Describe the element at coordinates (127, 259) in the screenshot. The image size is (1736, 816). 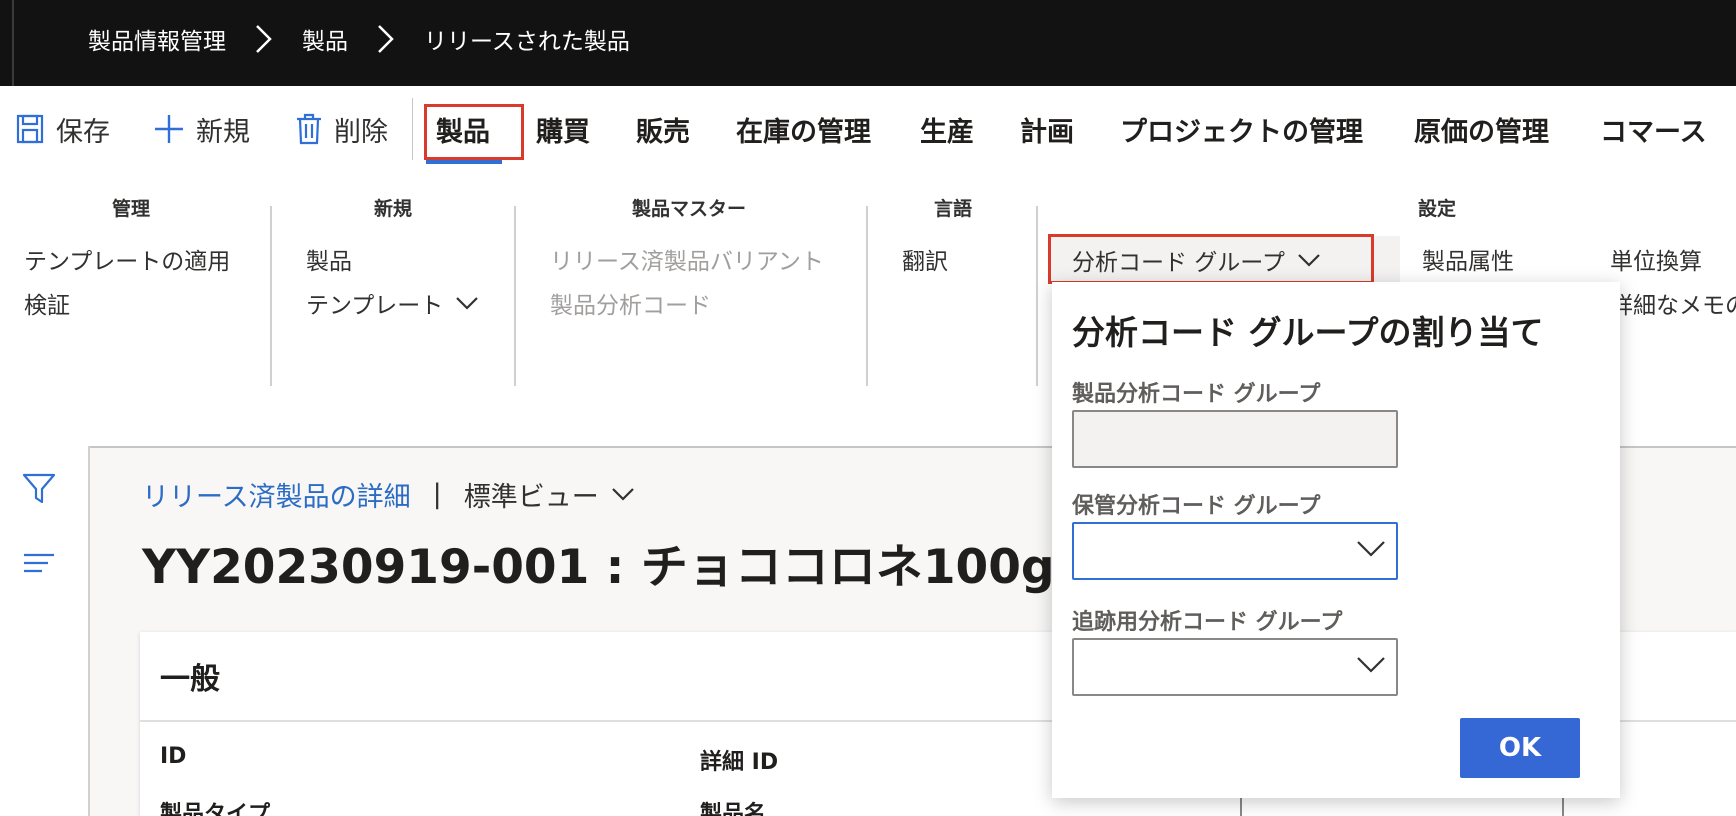
I see `apply-template-button: テンプレートの適用` at that location.